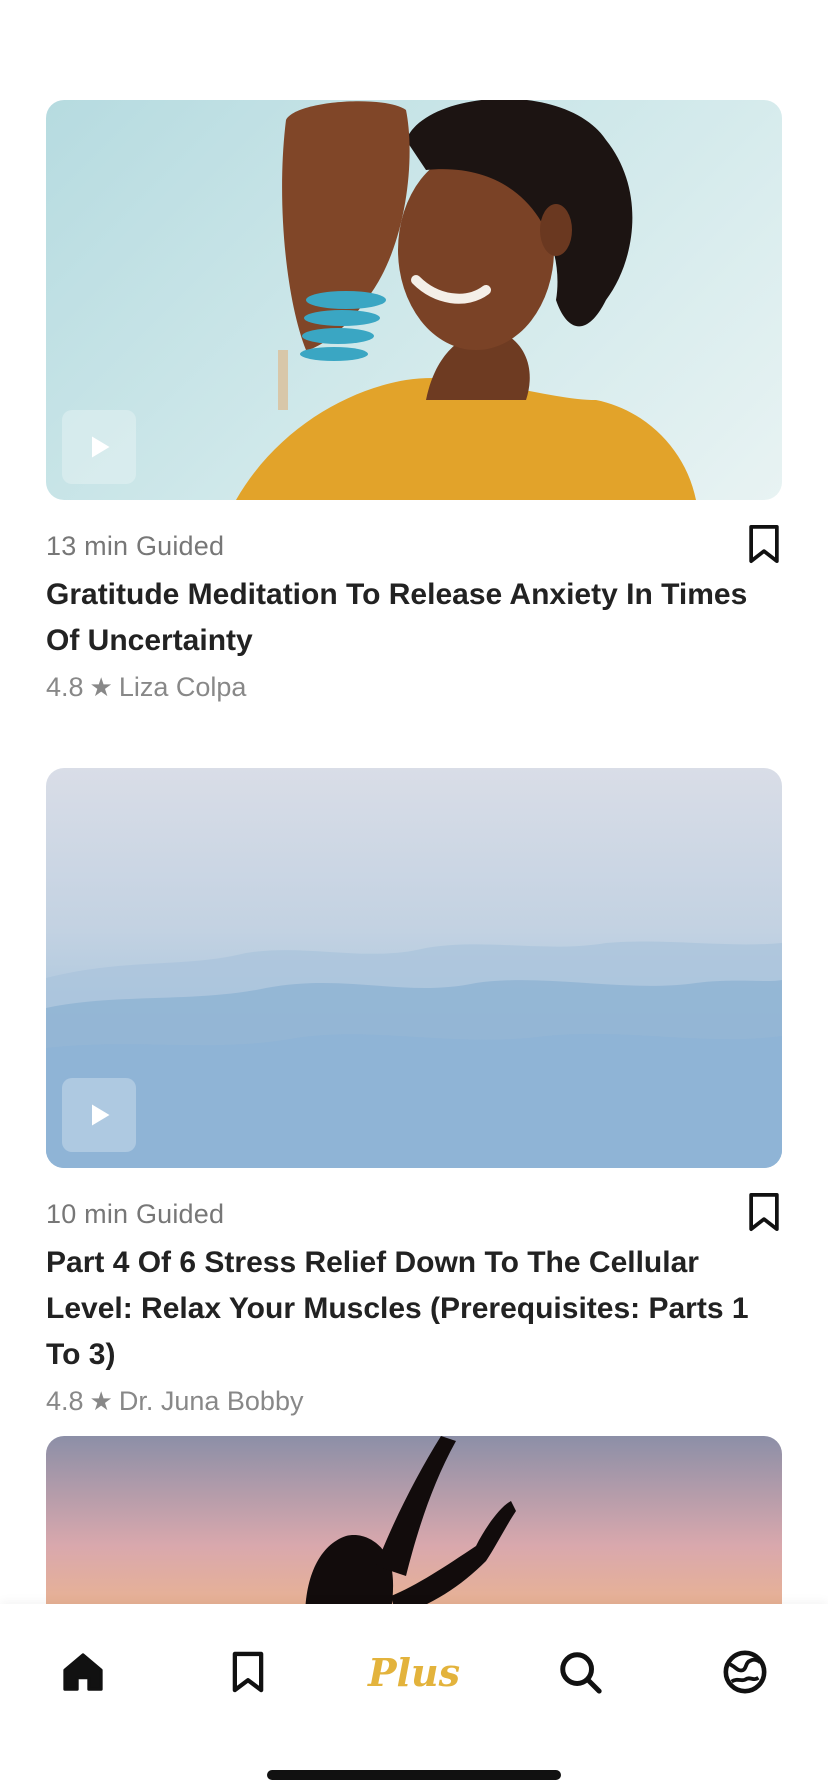 This screenshot has width=828, height=1792. I want to click on author-name: Liza Colpa, so click(183, 687).